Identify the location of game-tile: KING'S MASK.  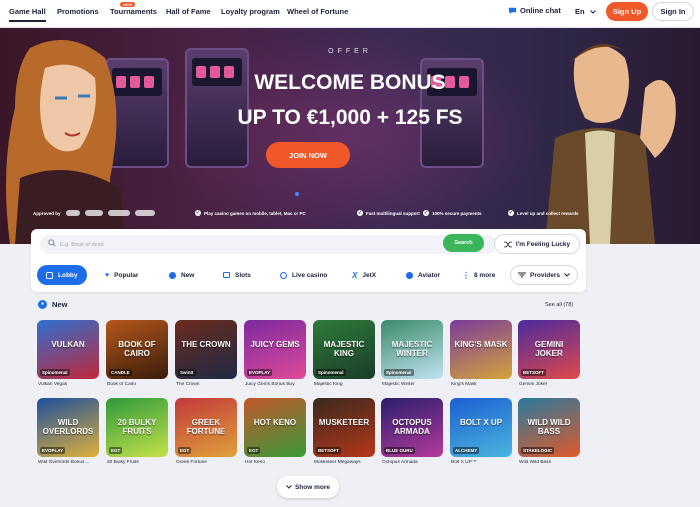
(481, 349).